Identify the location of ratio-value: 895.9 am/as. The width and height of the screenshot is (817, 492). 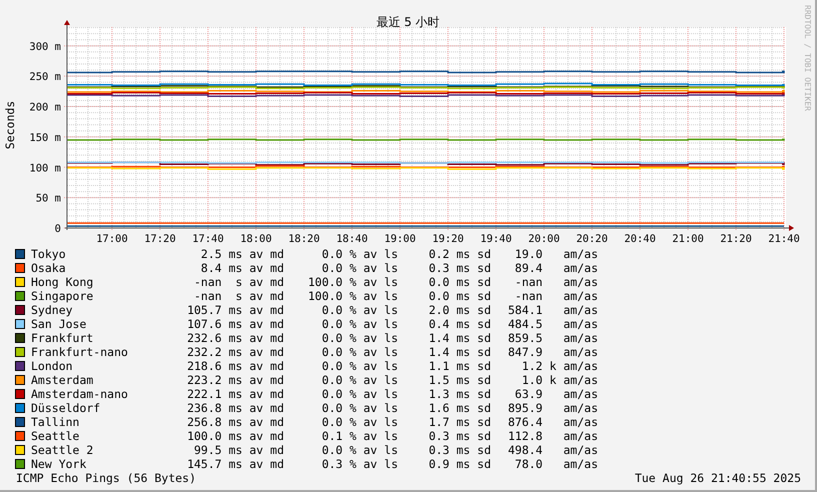
(552, 408).